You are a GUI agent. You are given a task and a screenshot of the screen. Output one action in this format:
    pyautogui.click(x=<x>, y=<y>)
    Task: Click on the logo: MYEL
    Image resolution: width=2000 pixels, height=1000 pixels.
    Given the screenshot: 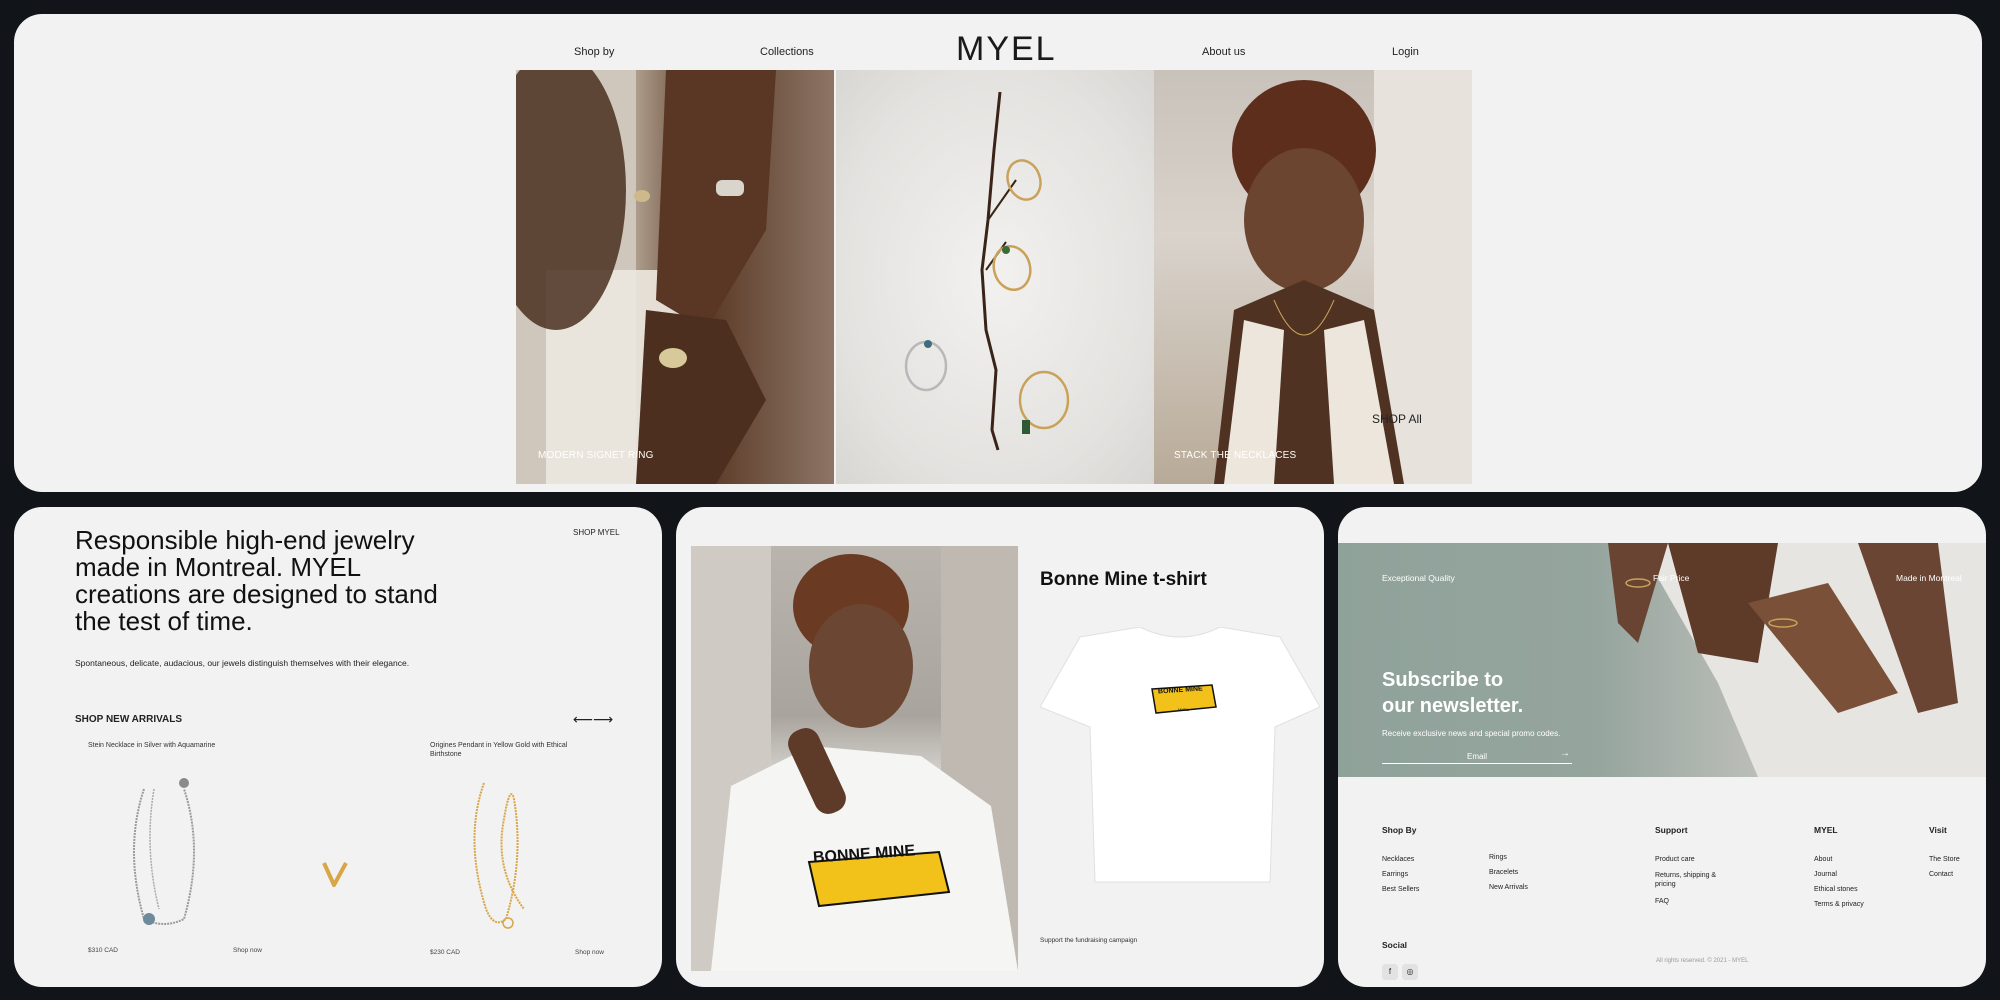 What is the action you would take?
    pyautogui.click(x=1006, y=49)
    